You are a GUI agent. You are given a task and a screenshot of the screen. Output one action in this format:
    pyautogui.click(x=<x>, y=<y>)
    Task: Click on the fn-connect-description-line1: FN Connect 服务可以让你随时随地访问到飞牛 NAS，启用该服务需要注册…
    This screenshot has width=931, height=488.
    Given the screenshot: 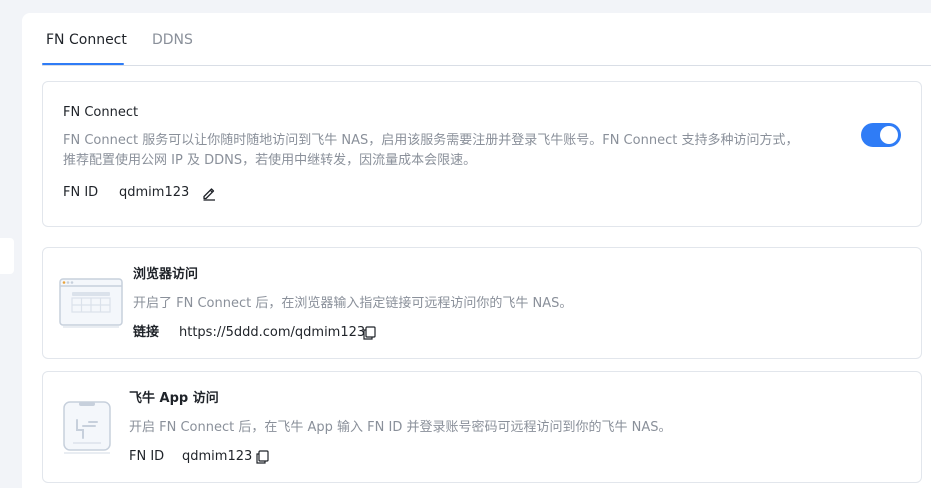 What is the action you would take?
    pyautogui.click(x=431, y=140)
    